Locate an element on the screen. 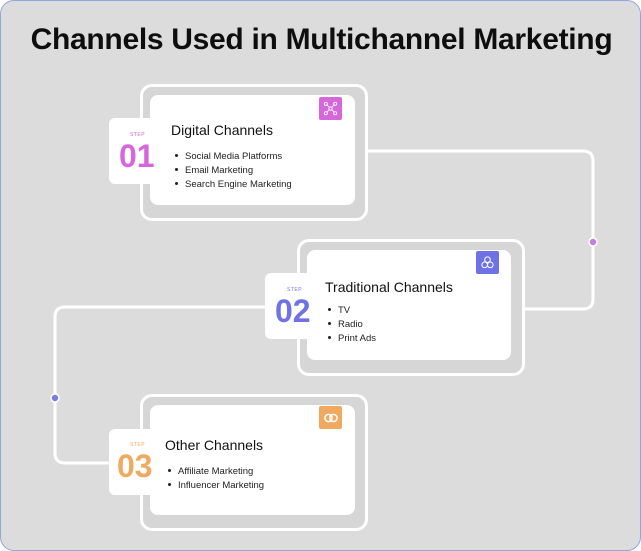 This screenshot has height=551, width=641. step-heading: Other Channels is located at coordinates (214, 445).